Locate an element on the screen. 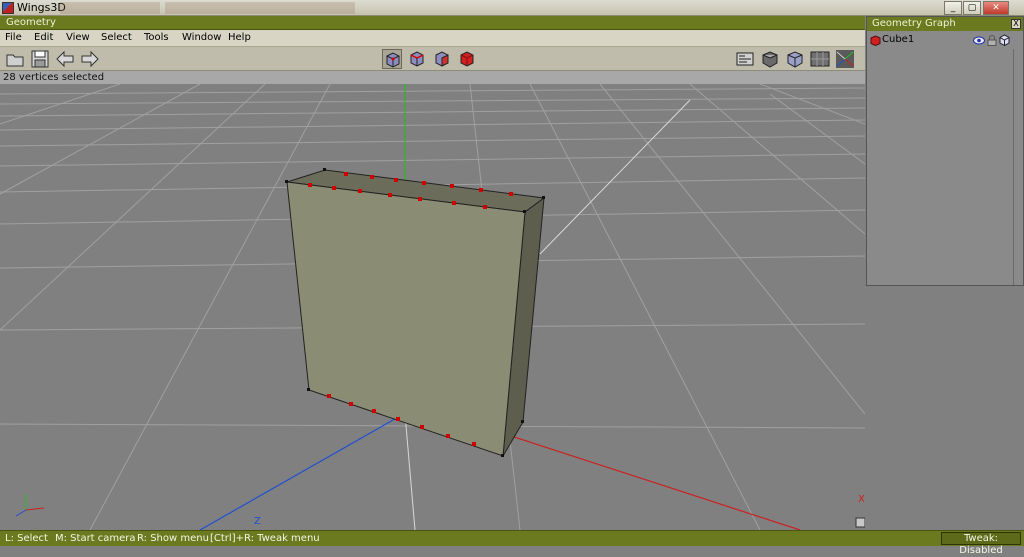 This screenshot has height=557, width=1024. cube-object-icon is located at coordinates (875, 40).